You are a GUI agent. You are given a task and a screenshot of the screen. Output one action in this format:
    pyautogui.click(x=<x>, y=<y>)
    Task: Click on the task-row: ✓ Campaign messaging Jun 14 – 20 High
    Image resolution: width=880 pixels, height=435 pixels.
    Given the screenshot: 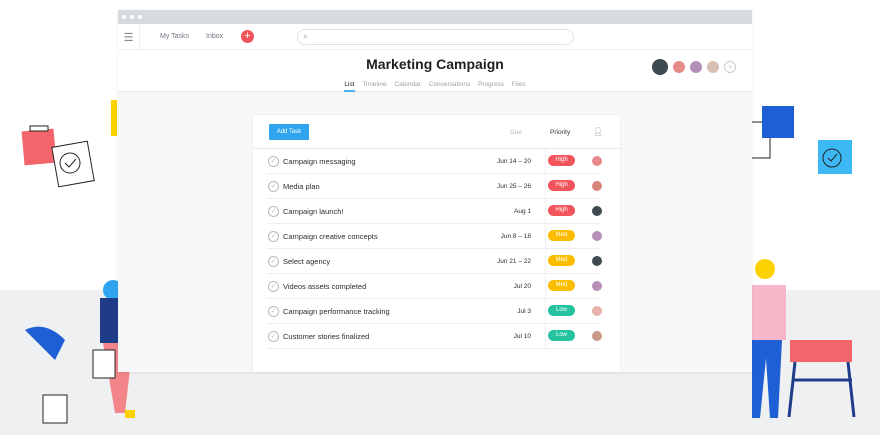 What is the action you would take?
    pyautogui.click(x=434, y=161)
    